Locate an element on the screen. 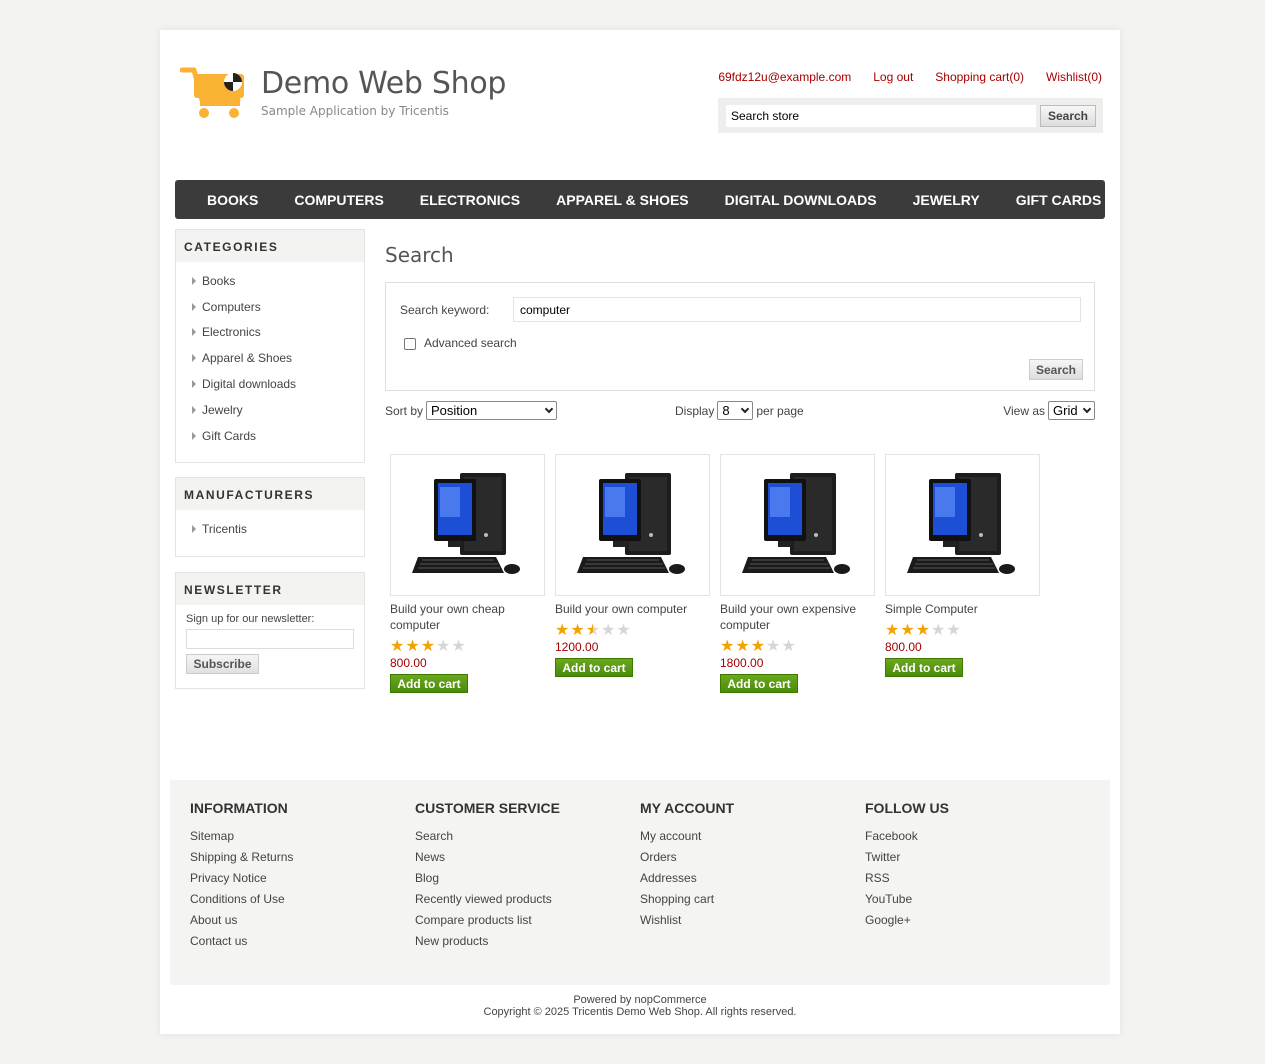 Image resolution: width=1265 pixels, height=1064 pixels. product-title: Build your own computer is located at coordinates (632, 609).